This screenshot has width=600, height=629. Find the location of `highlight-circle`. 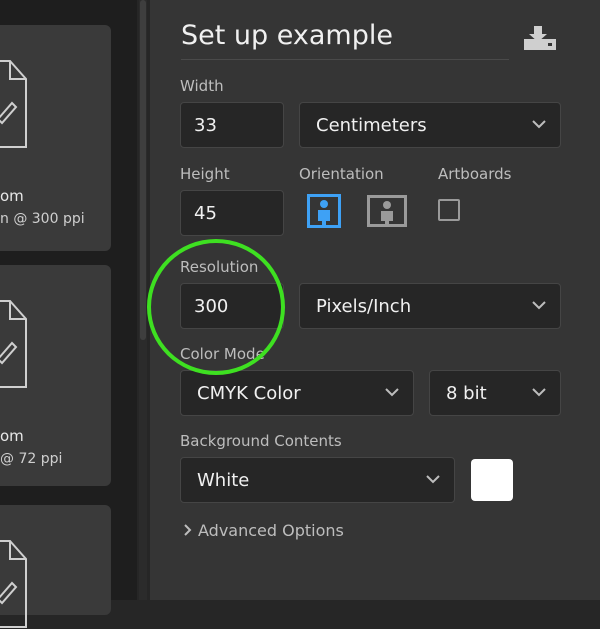

highlight-circle is located at coordinates (216, 307).